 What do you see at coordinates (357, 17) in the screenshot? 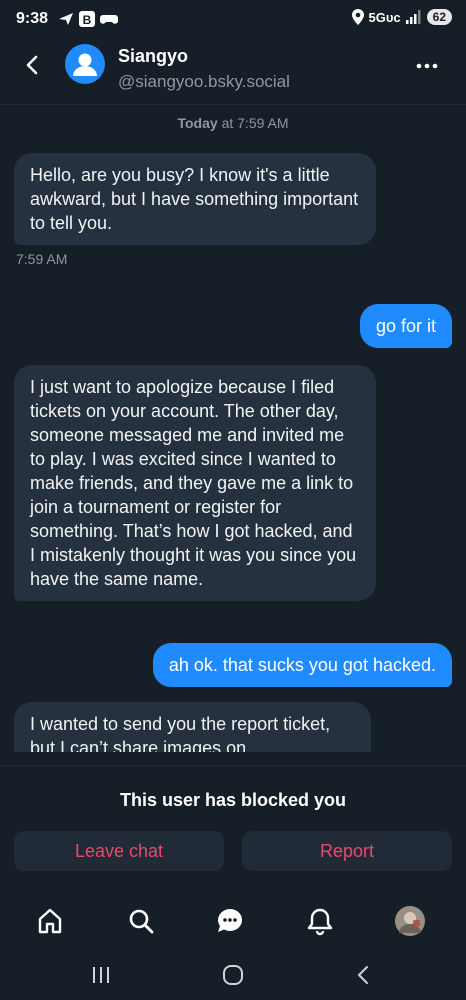
I see `location-icon` at bounding box center [357, 17].